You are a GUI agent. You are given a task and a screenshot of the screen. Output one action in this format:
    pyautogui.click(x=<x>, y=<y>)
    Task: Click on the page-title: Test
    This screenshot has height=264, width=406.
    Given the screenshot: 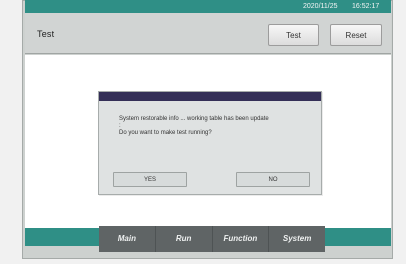 What is the action you would take?
    pyautogui.click(x=46, y=34)
    